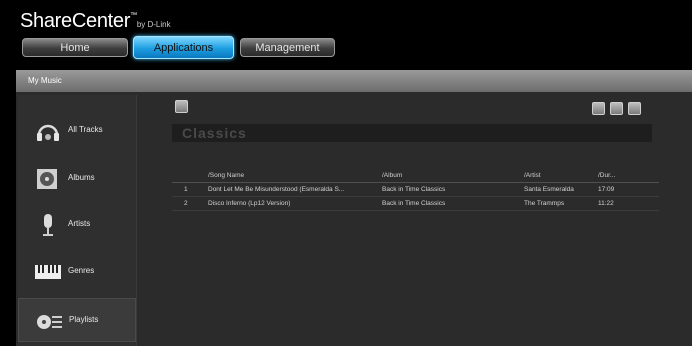 The width and height of the screenshot is (692, 346). Describe the element at coordinates (544, 203) in the screenshot. I see `track-artist: The Trammps` at that location.